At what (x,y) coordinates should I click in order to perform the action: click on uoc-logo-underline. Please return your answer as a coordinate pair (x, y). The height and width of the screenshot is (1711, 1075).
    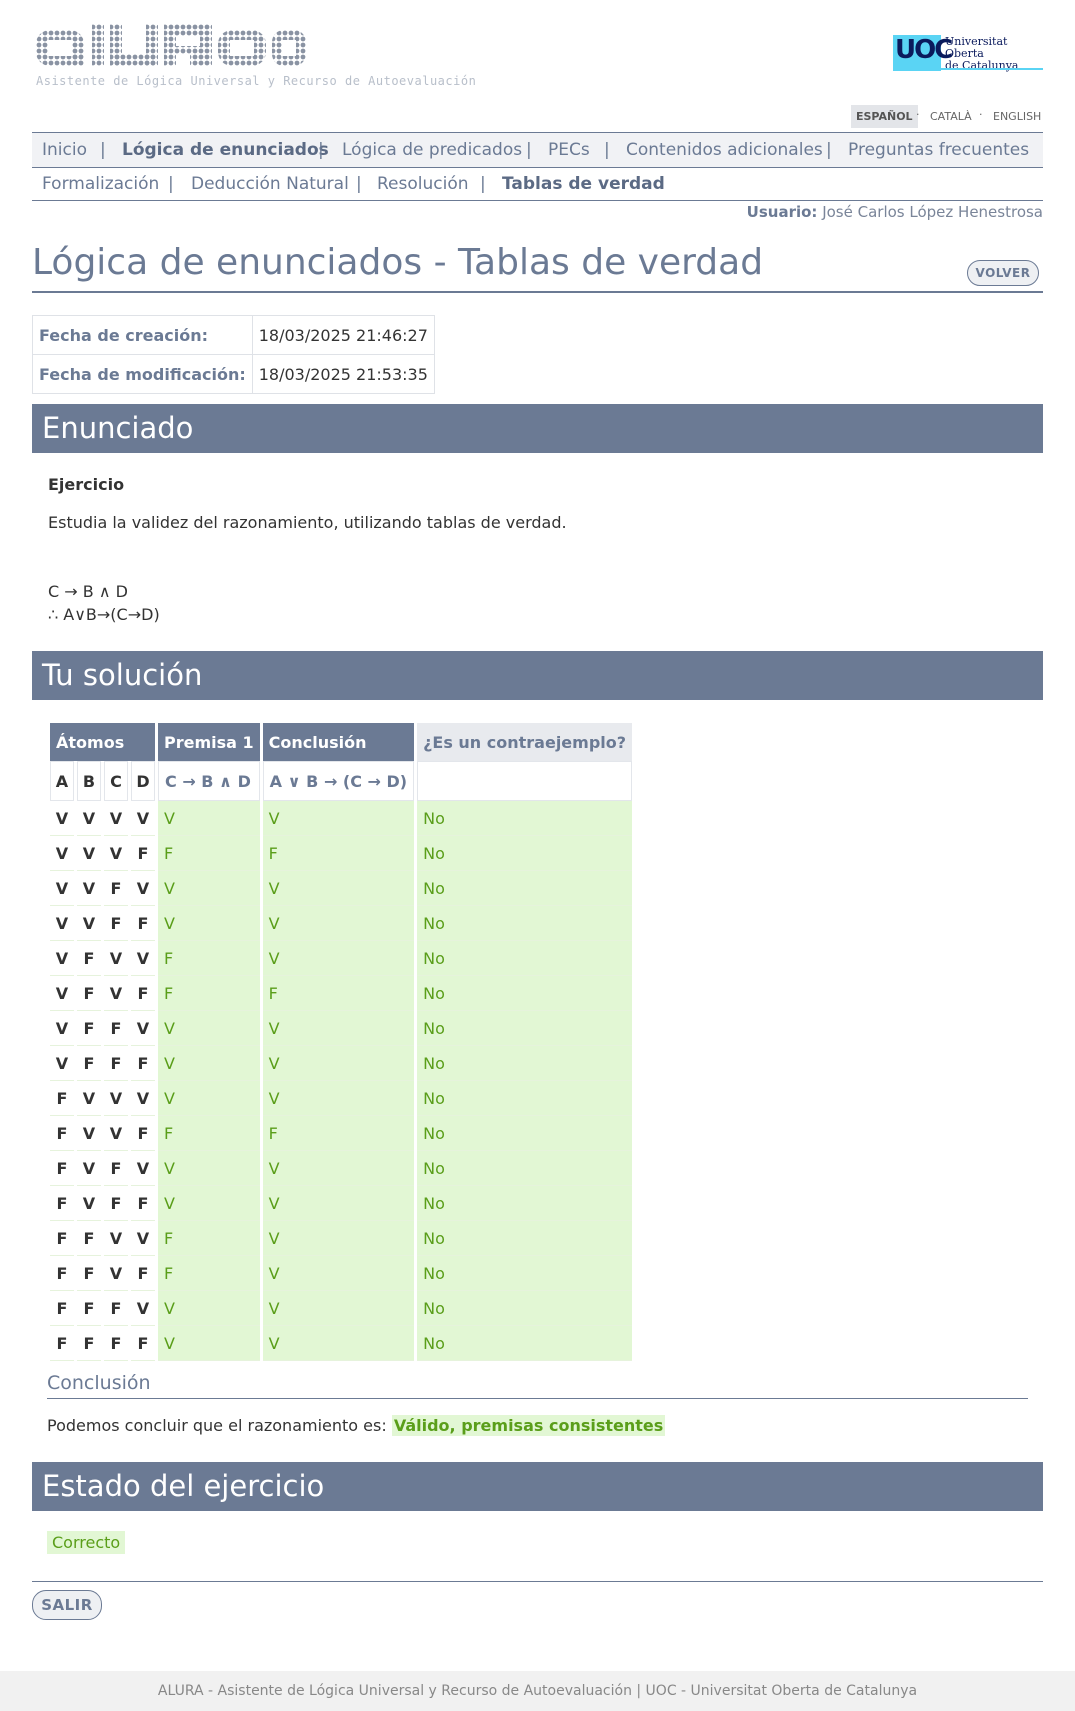
    Looking at the image, I should click on (992, 69).